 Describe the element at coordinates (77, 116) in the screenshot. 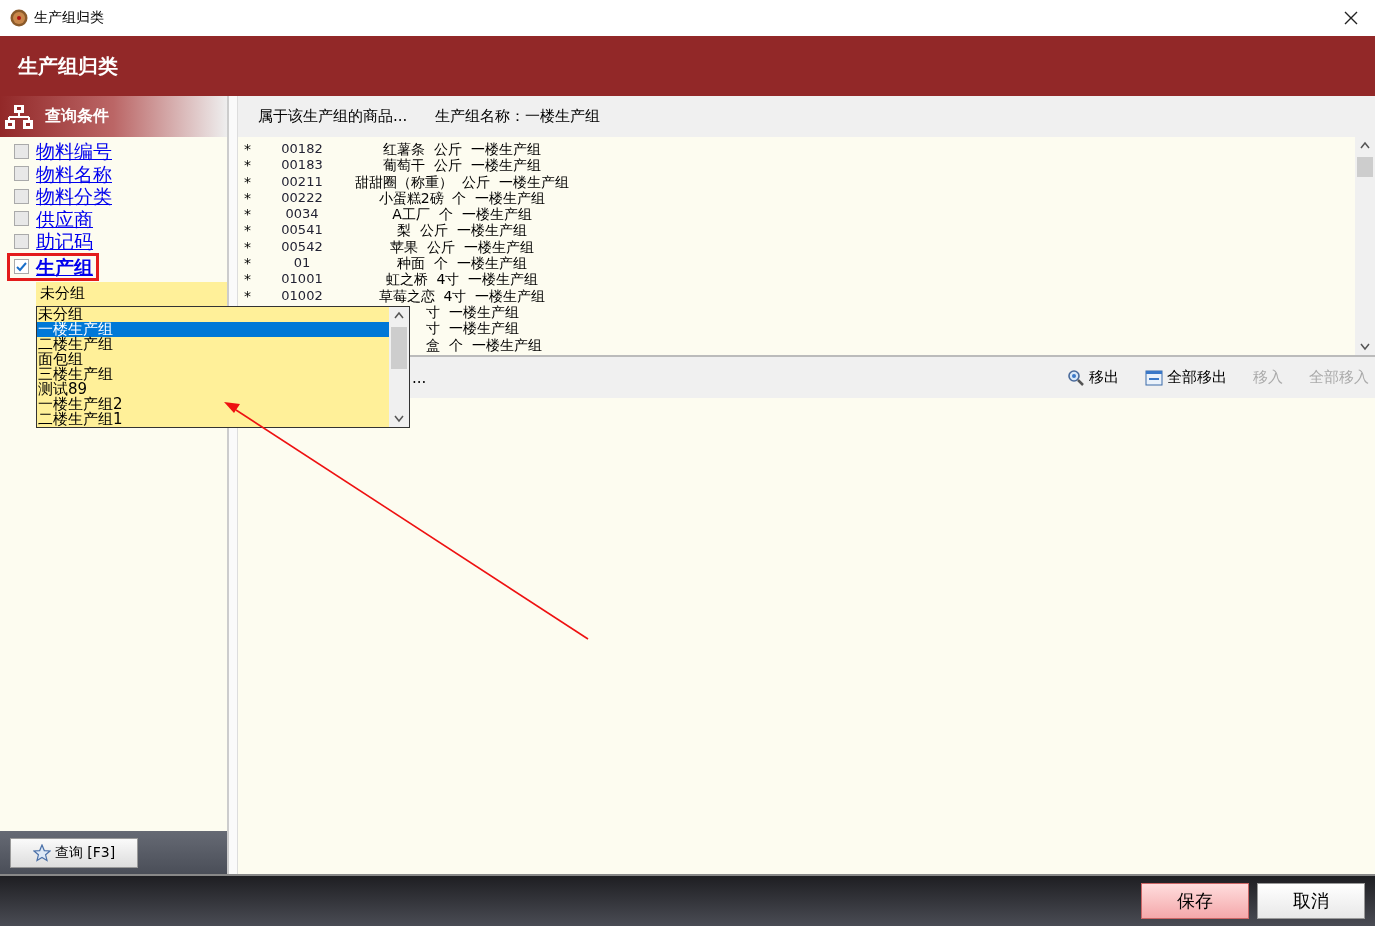

I see `panel-title: 查询条件` at that location.